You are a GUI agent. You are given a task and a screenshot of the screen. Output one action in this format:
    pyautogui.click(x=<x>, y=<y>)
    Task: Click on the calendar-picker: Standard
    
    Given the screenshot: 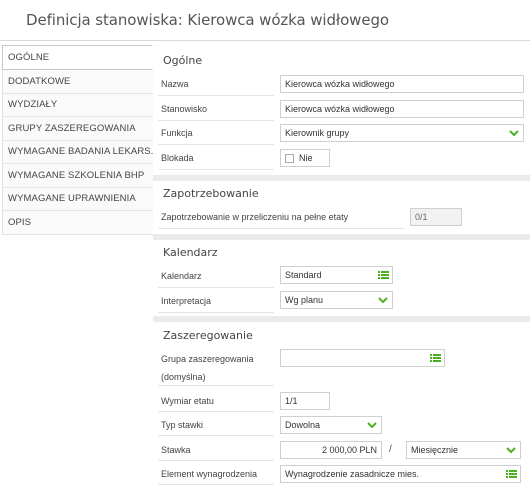 What is the action you would take?
    pyautogui.click(x=336, y=275)
    